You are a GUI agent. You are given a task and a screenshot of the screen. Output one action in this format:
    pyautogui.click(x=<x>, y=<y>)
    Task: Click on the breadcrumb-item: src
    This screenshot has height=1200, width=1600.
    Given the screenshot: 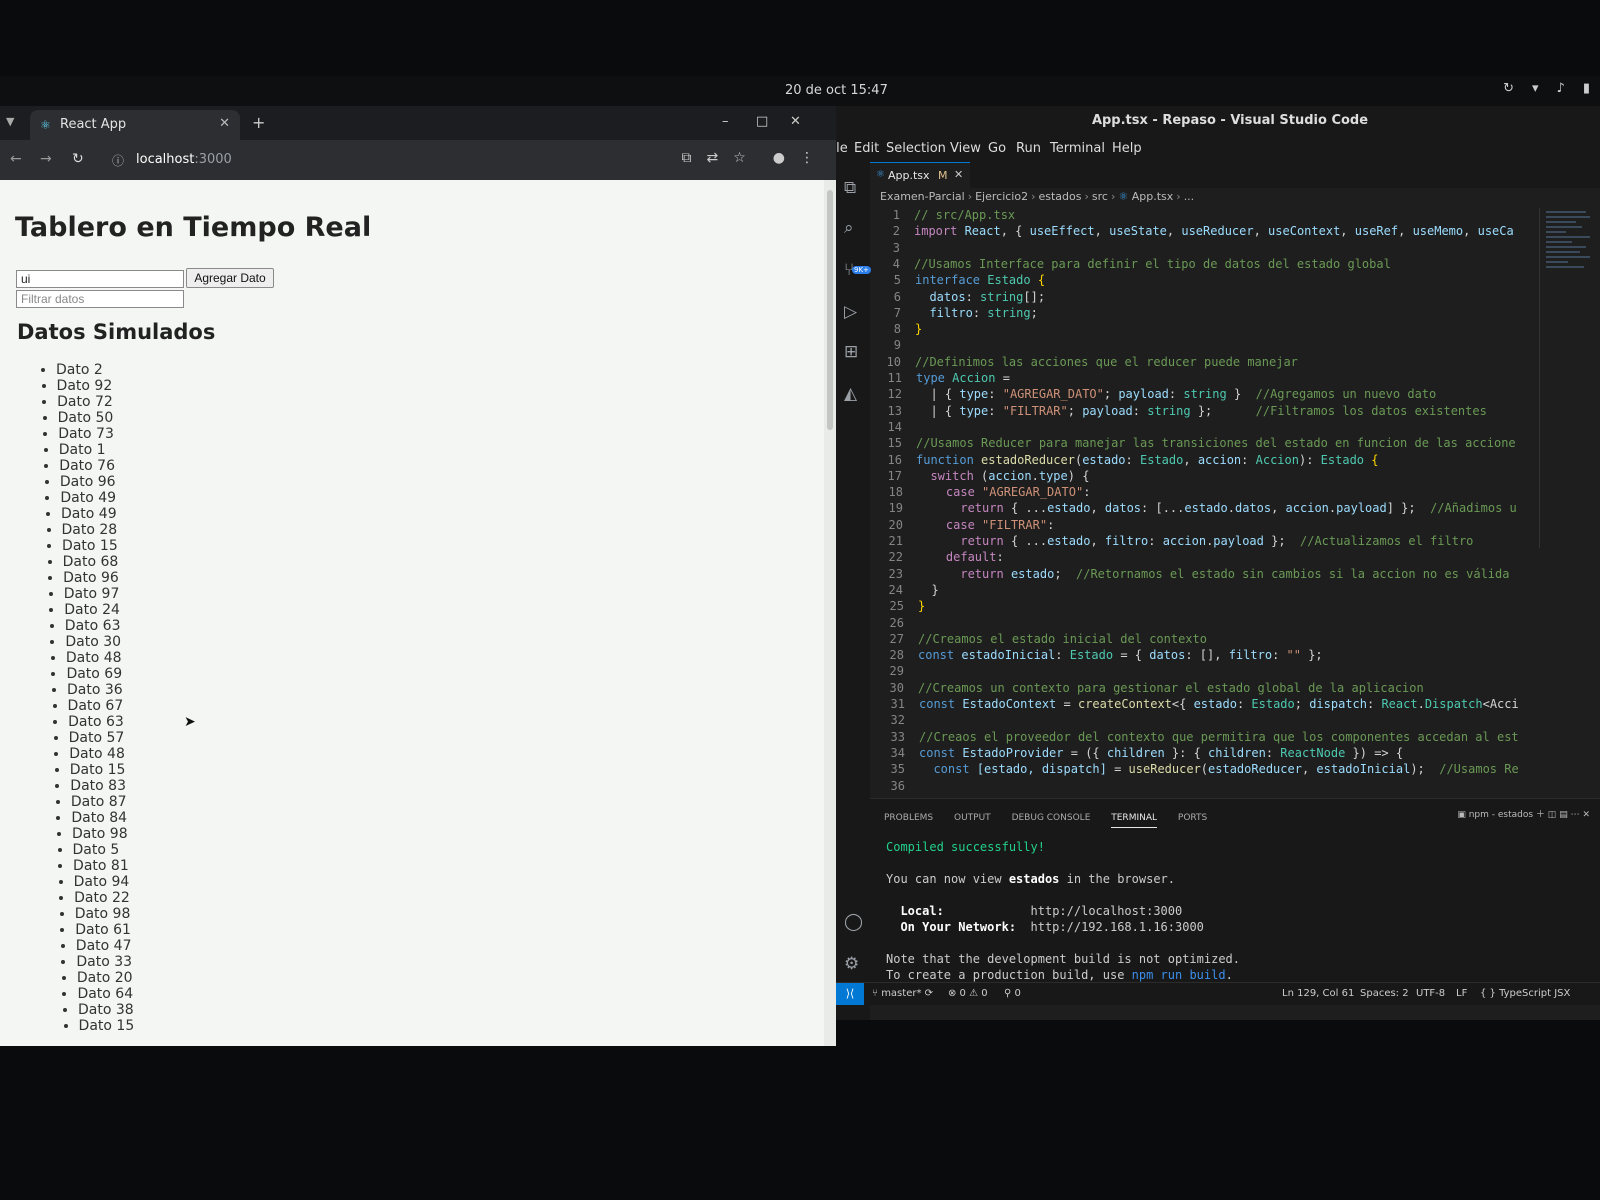 What is the action you would take?
    pyautogui.click(x=1100, y=196)
    